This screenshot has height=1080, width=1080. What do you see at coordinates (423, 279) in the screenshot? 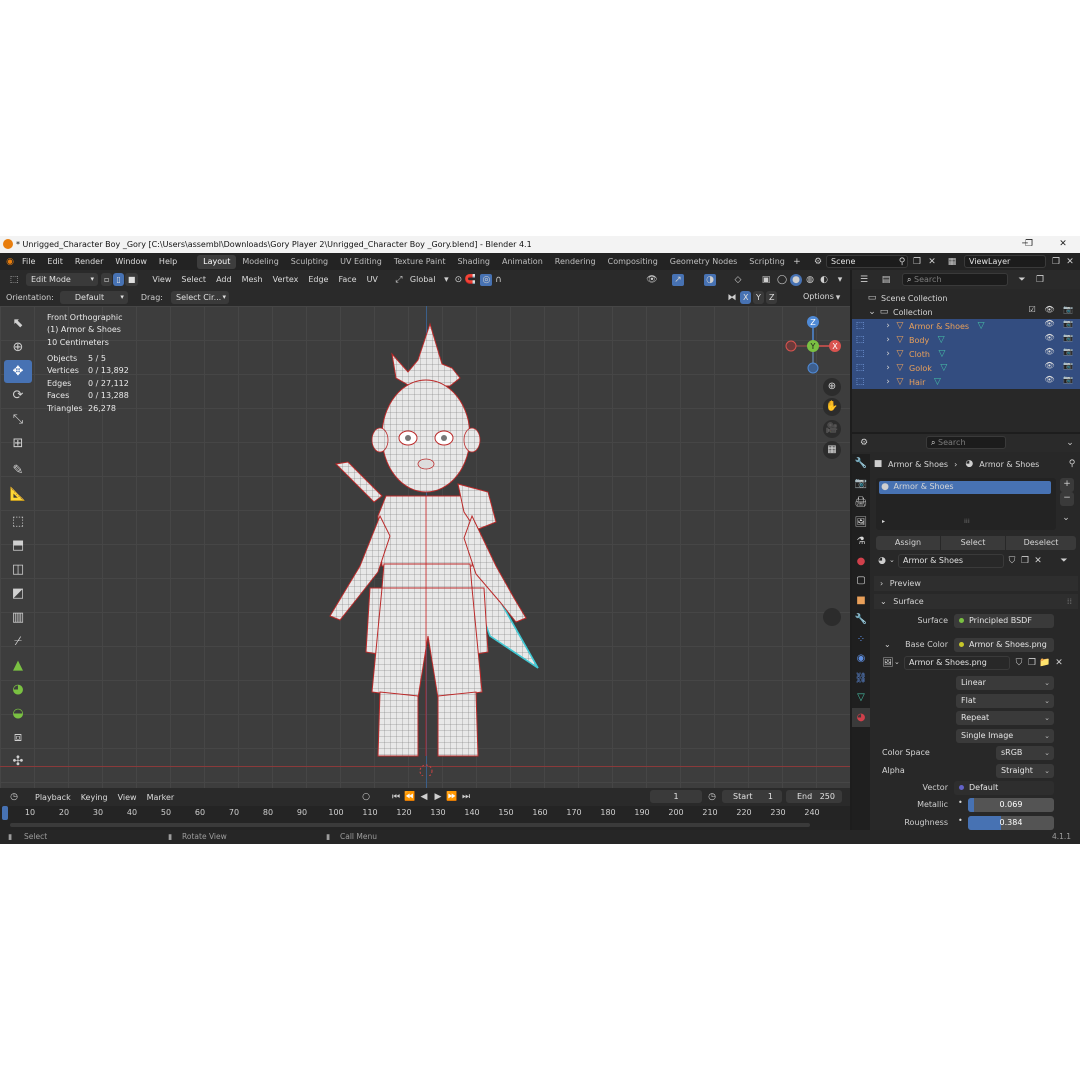
I see `transform-orientation-dropdown: Global` at bounding box center [423, 279].